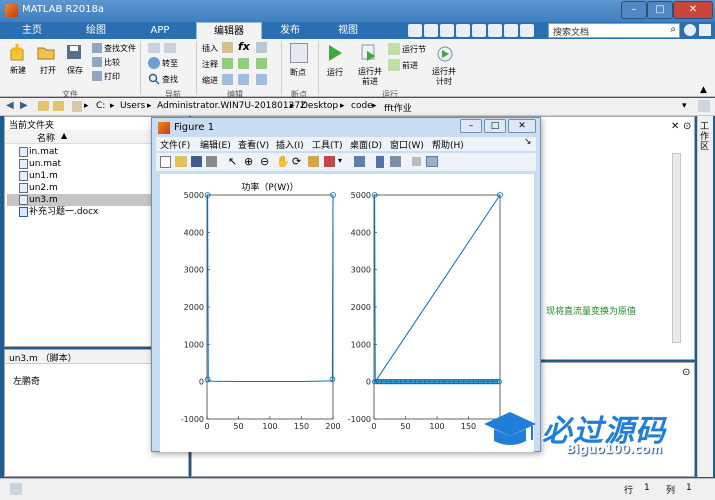 This screenshot has height=500, width=715. What do you see at coordinates (132, 106) in the screenshot?
I see `path-segment: Users` at bounding box center [132, 106].